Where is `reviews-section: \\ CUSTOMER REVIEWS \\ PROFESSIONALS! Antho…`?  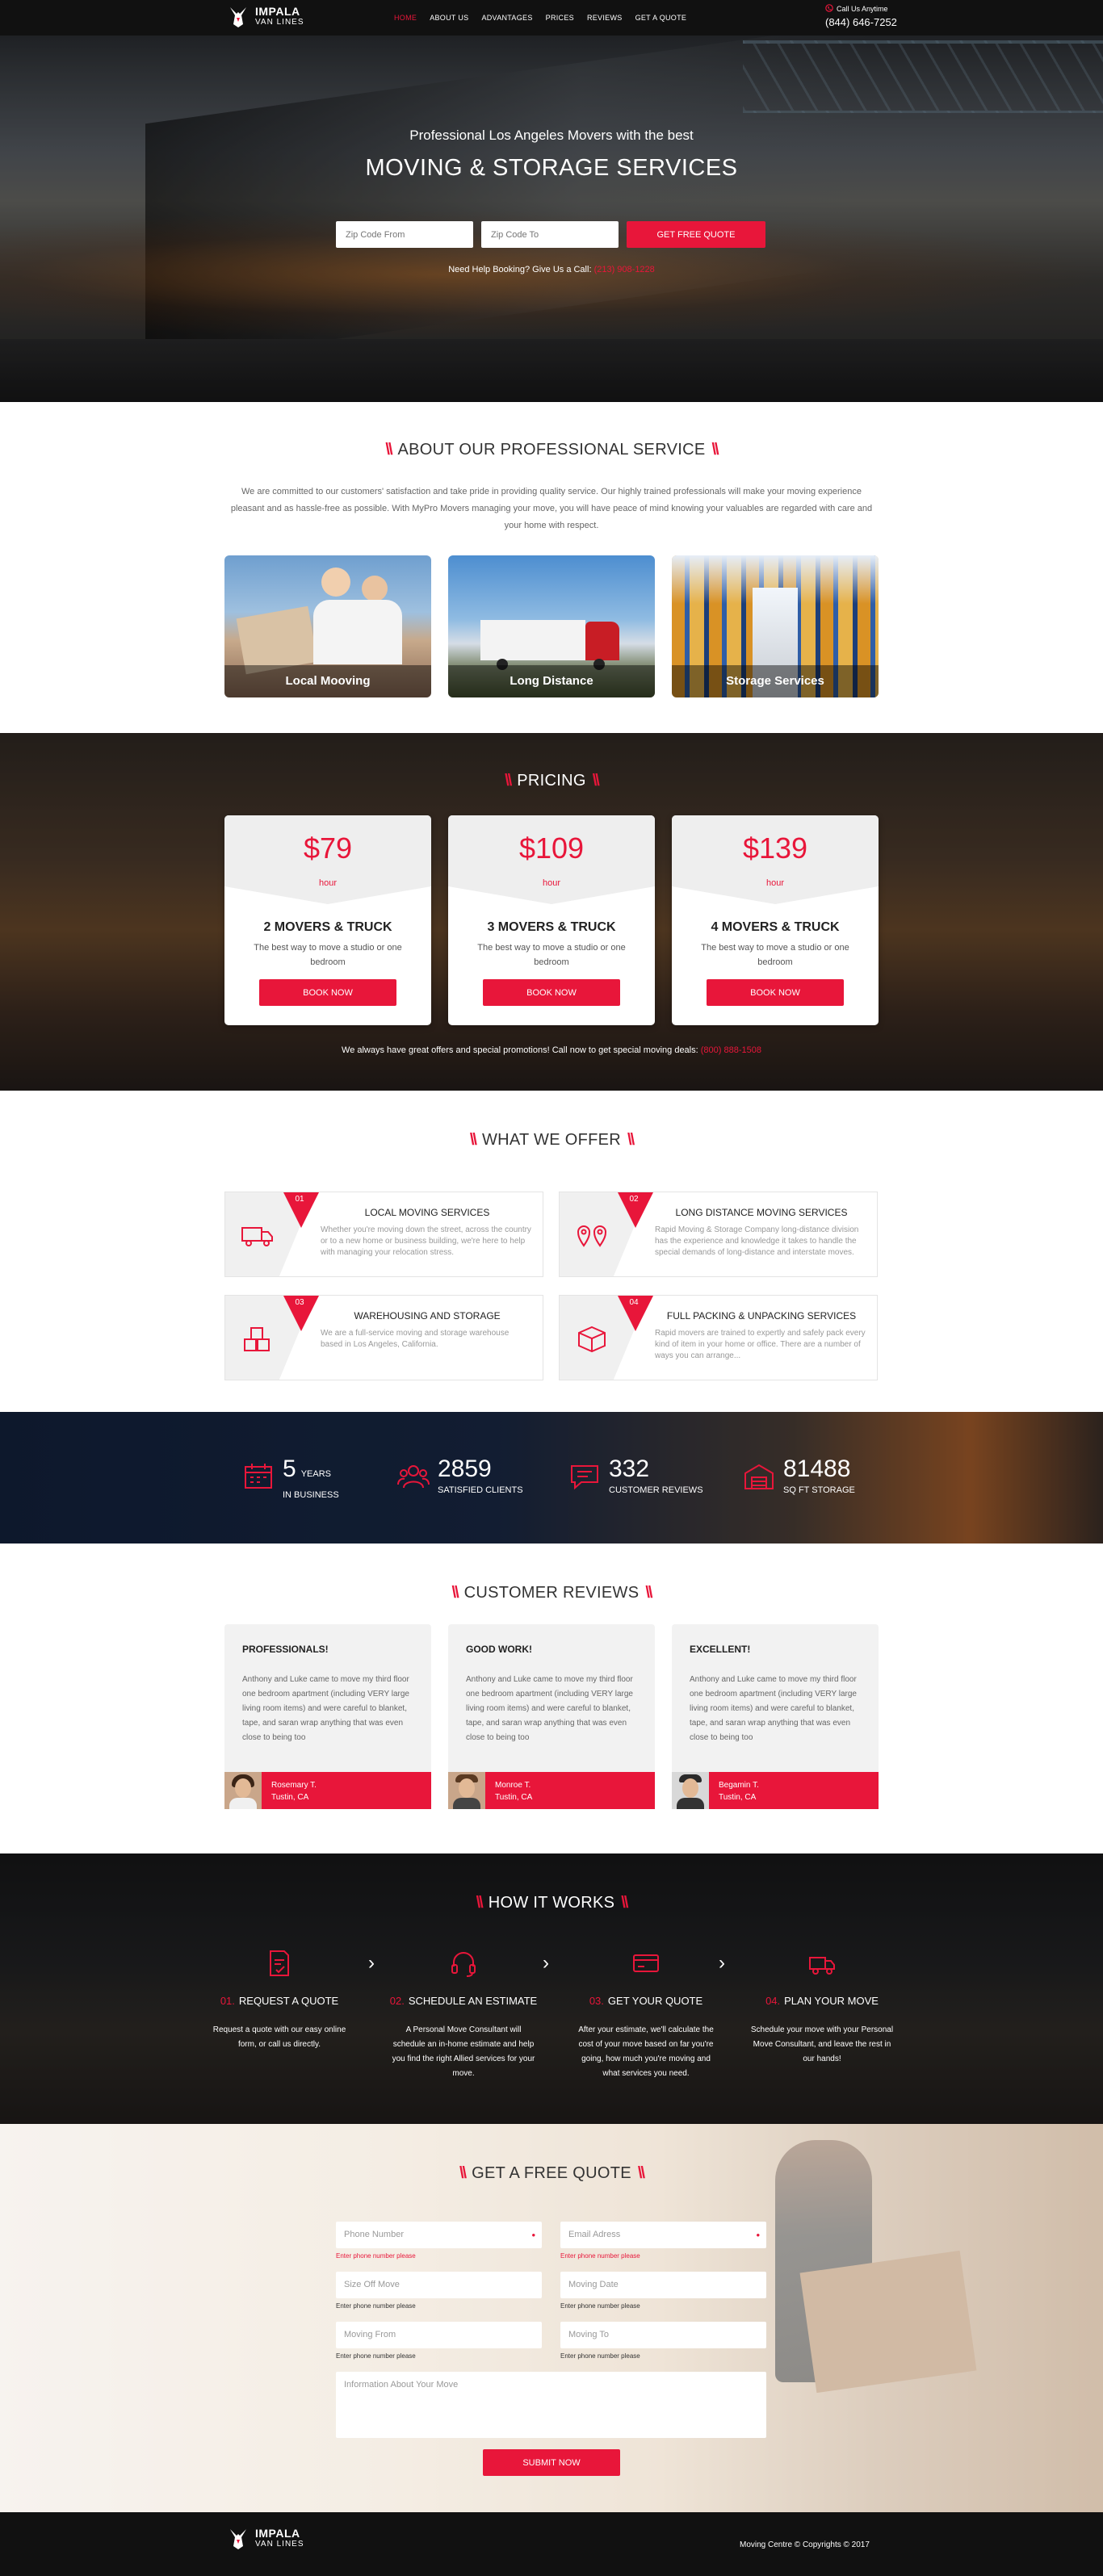
reviews-section: \\ CUSTOMER REVIEWS \\ PROFESSIONALS! Antho… is located at coordinates (551, 1698).